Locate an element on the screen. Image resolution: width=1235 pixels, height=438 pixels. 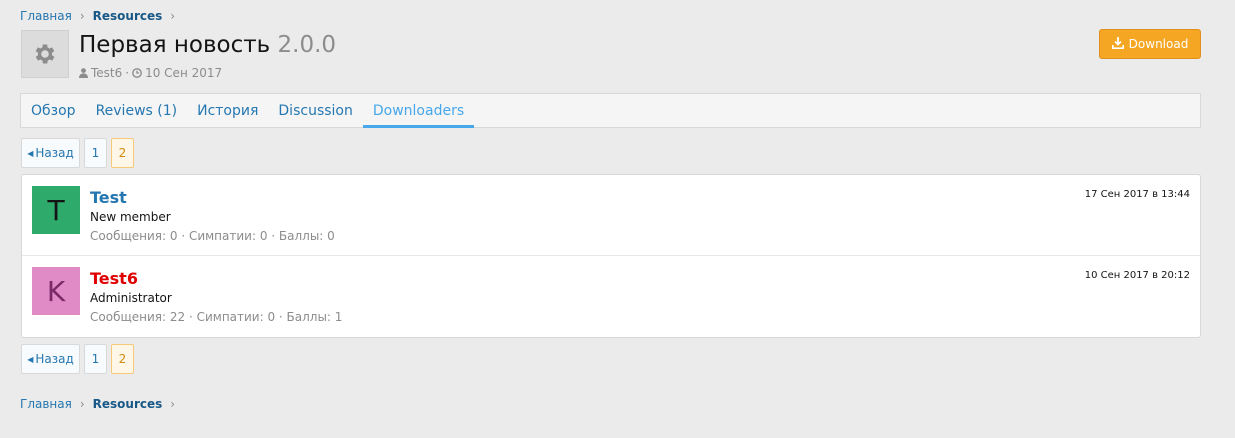
tab-overview: Обзор is located at coordinates (53, 110).